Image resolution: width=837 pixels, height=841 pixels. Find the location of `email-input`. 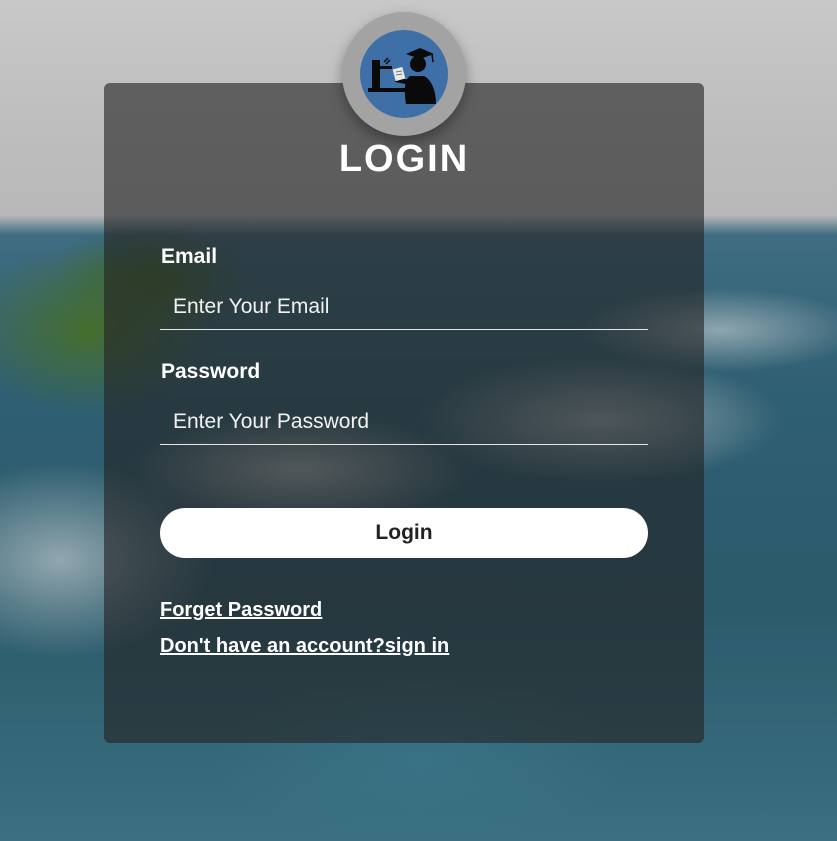

email-input is located at coordinates (404, 307).